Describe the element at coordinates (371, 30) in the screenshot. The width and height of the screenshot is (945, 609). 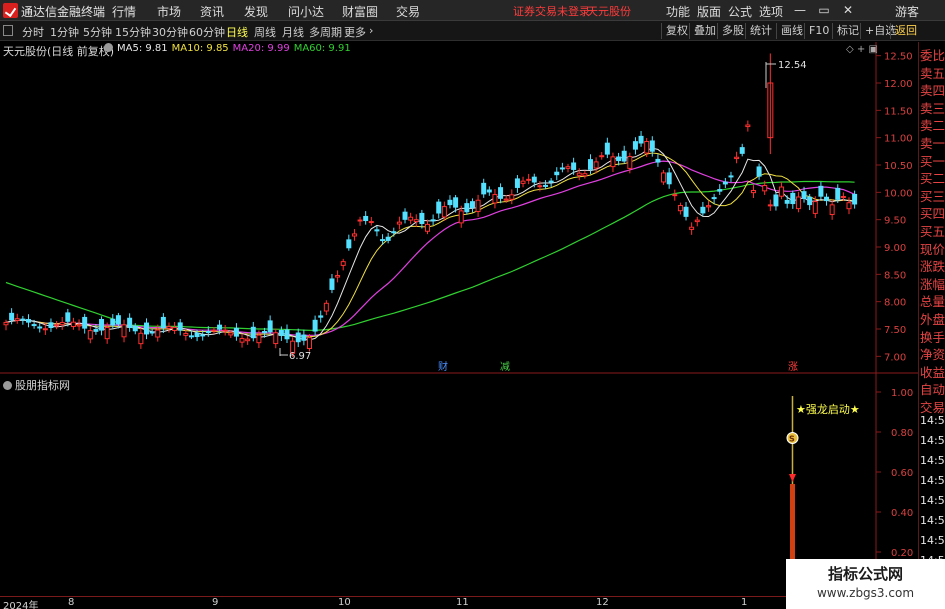
I see `more-chevron-icon: ›` at that location.